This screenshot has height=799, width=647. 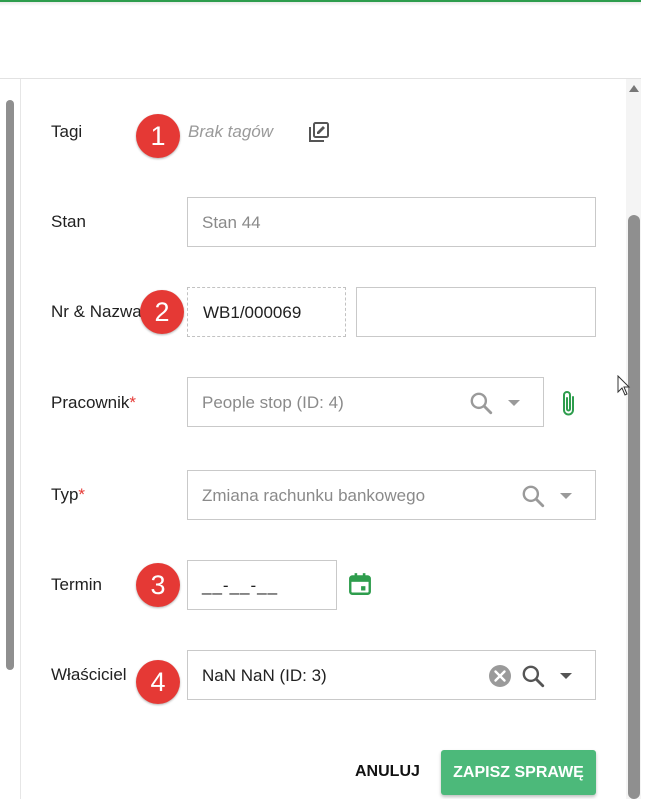 What do you see at coordinates (252, 312) in the screenshot?
I see `case-number-value: WB1/000069` at bounding box center [252, 312].